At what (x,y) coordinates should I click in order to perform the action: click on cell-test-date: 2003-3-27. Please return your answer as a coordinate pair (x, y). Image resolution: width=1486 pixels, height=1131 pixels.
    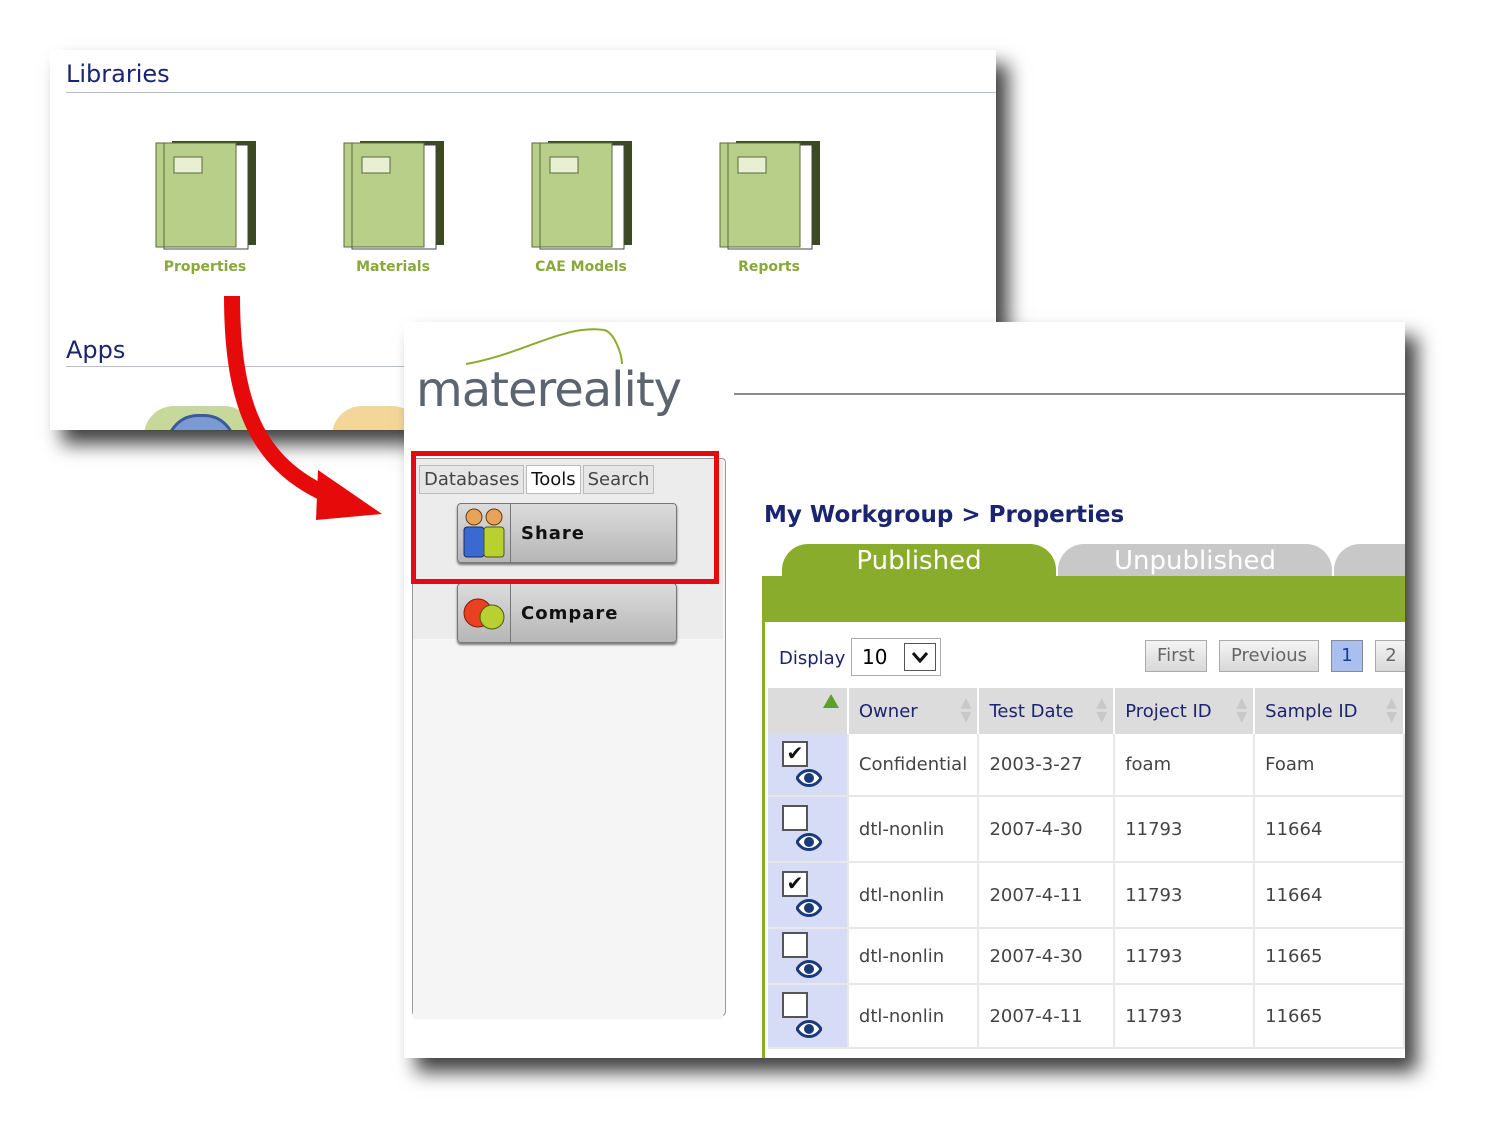
    Looking at the image, I should click on (1047, 765).